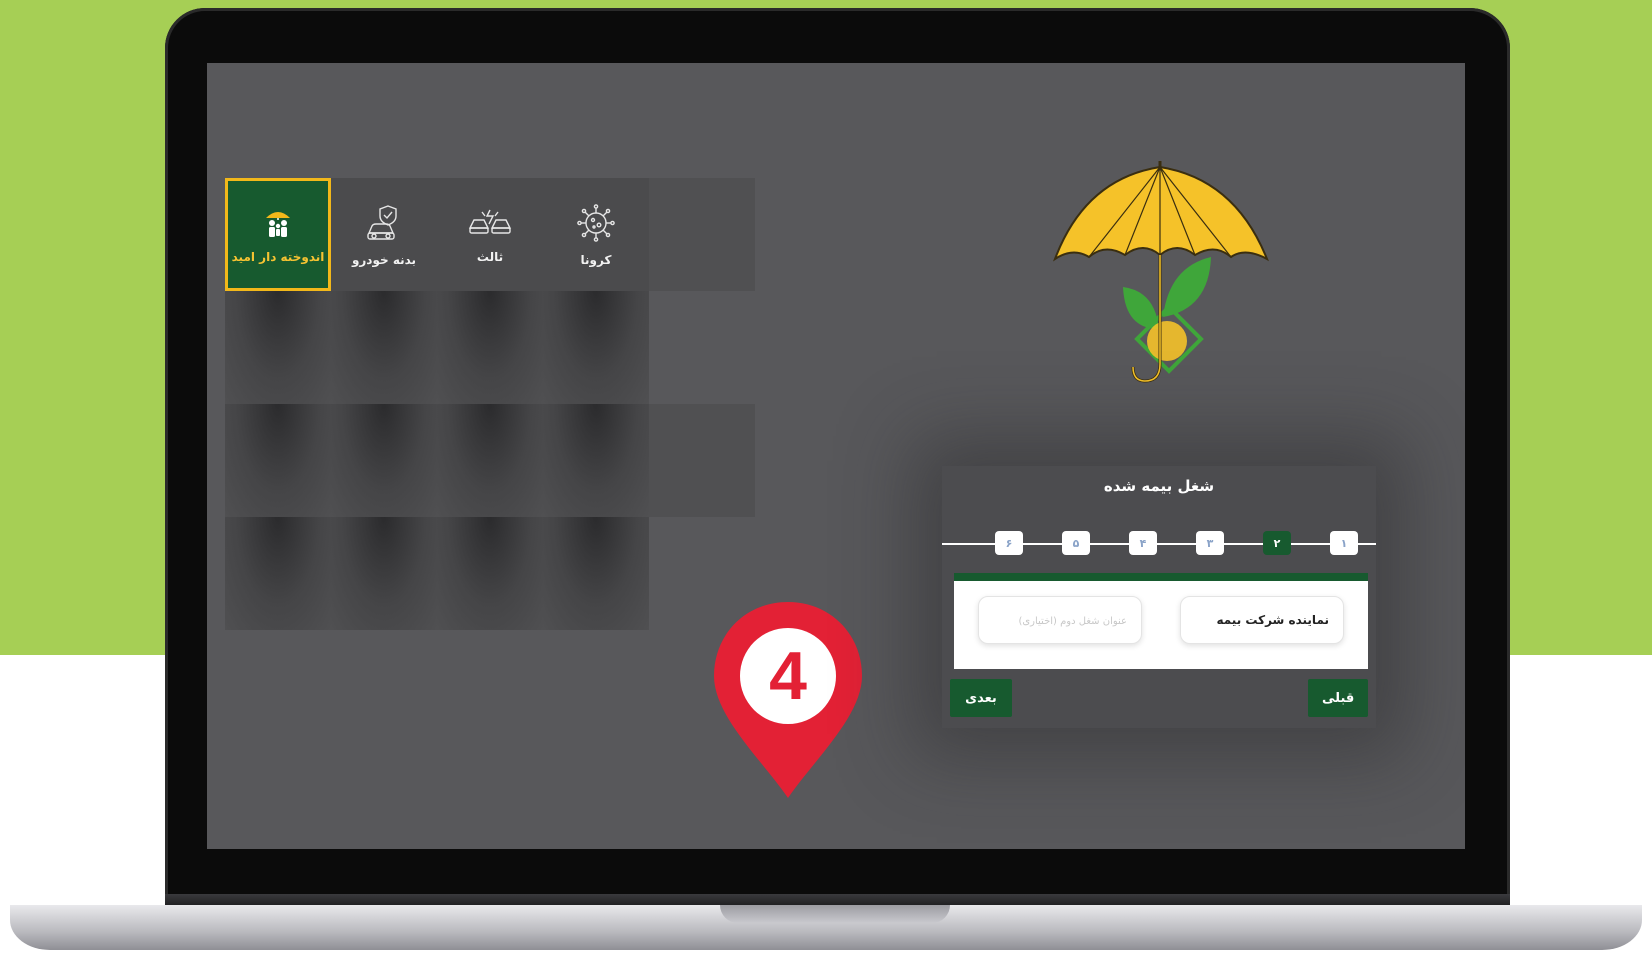  Describe the element at coordinates (490, 256) in the screenshot. I see `service-label: ثالث` at that location.